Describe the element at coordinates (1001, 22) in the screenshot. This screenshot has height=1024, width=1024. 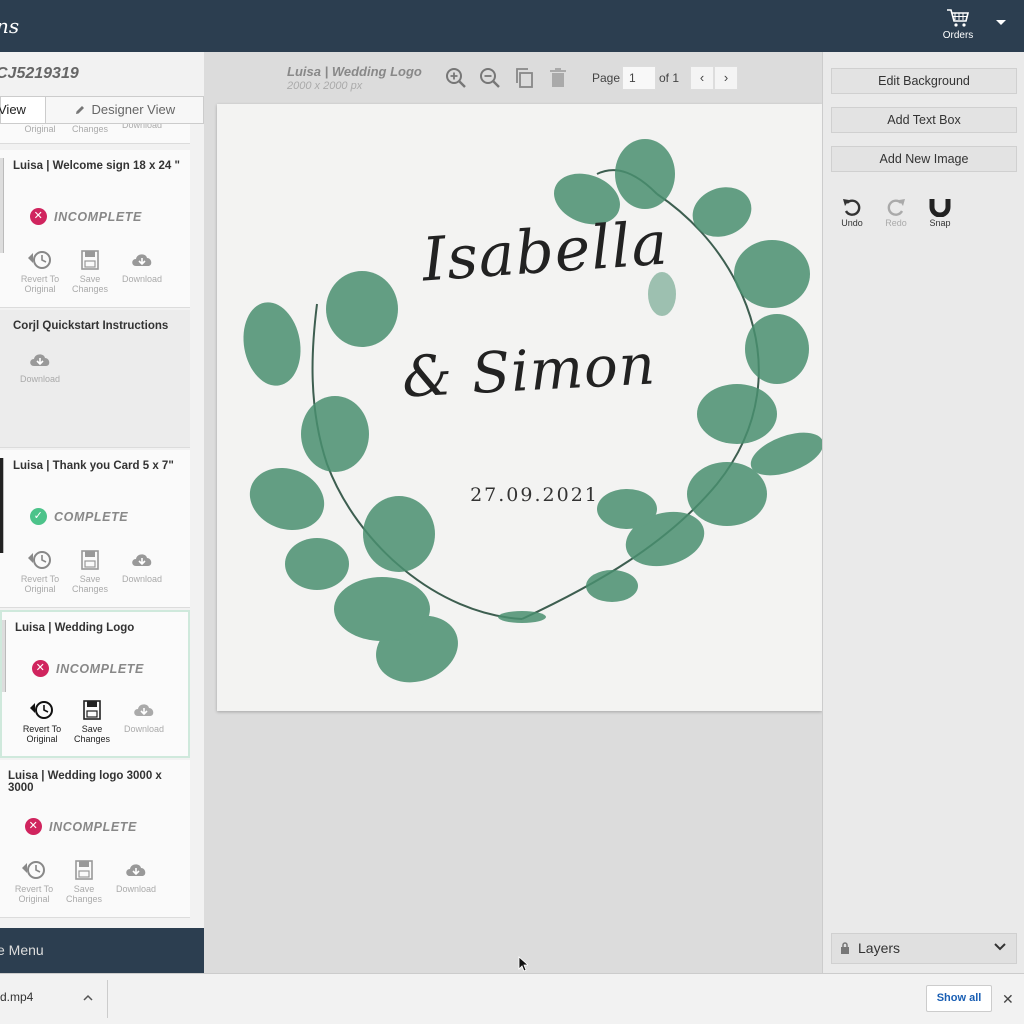
I see `user-menu-caret-icon` at that location.